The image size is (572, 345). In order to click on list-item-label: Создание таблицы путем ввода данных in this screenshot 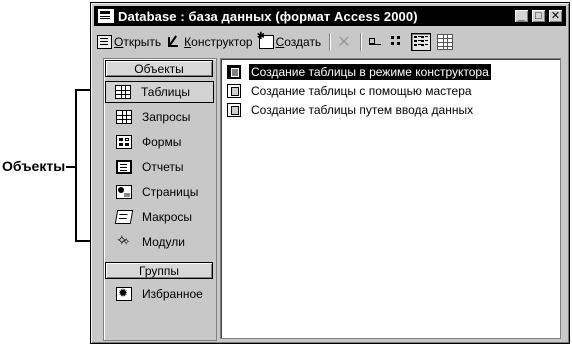, I will do `click(362, 110)`.